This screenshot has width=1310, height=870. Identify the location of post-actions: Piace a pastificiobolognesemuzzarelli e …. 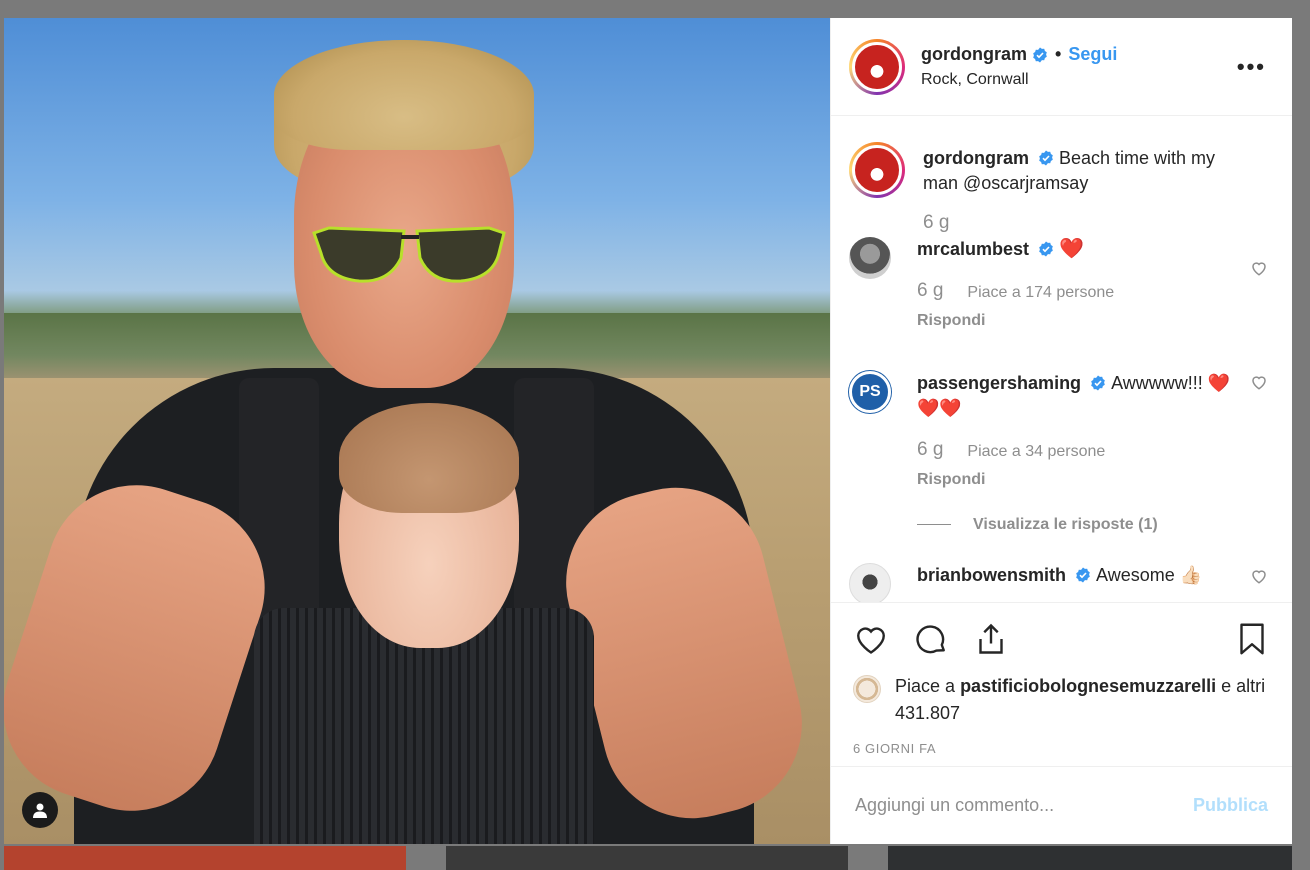
(1061, 684).